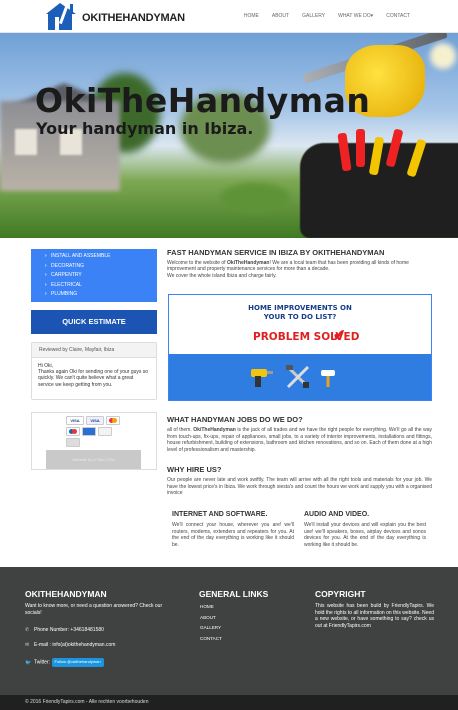  I want to click on audio-heading: AUDIO AND VIDEO., so click(337, 514).